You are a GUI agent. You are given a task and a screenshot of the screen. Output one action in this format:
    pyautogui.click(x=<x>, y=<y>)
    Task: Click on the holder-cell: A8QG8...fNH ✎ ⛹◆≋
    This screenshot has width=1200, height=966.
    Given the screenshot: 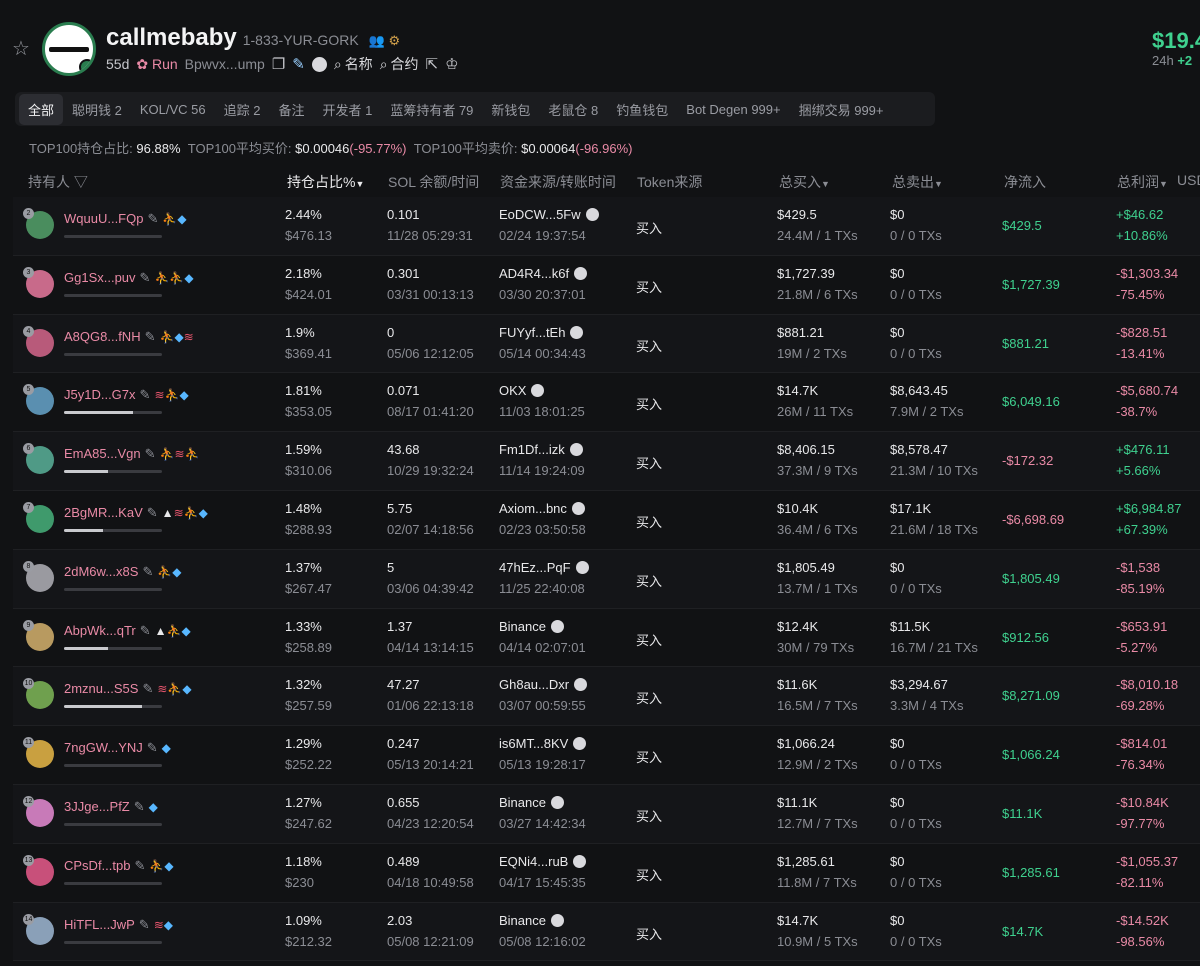 What is the action you would take?
    pyautogui.click(x=129, y=337)
    